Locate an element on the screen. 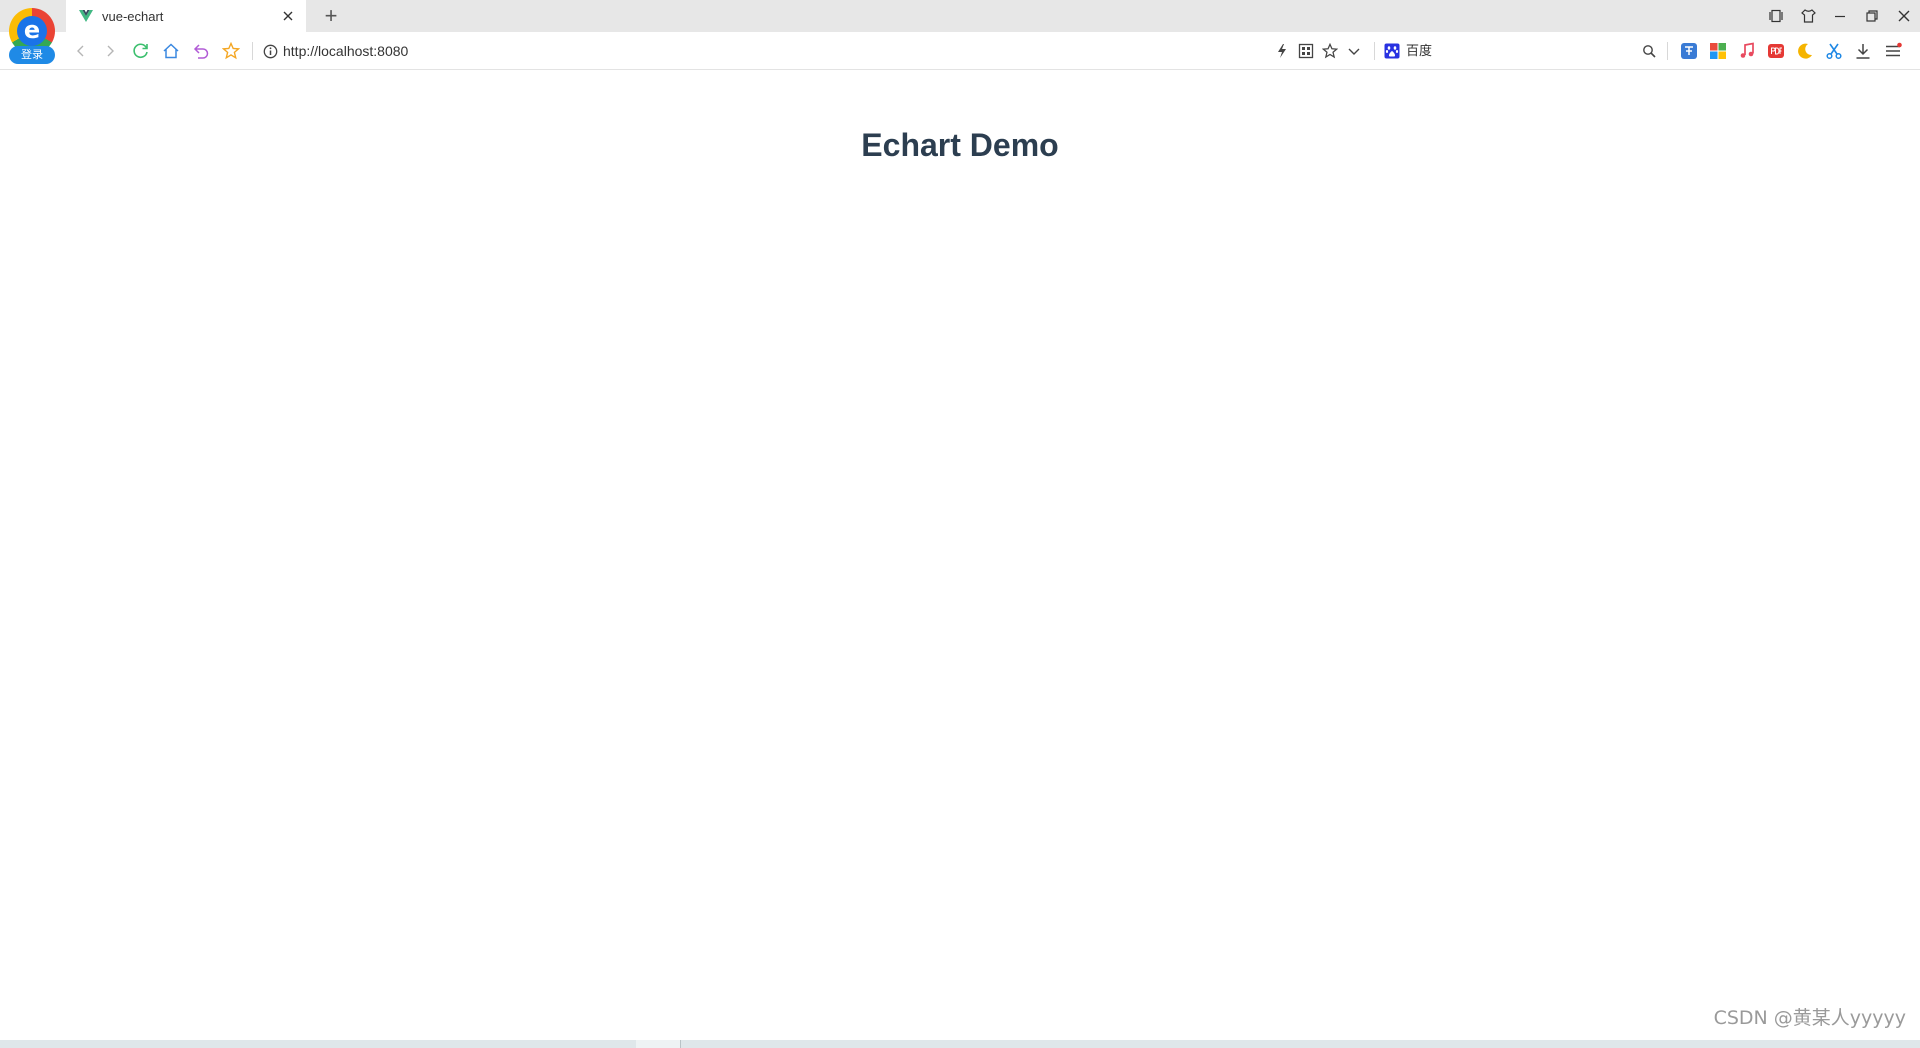  download-icon is located at coordinates (1863, 51).